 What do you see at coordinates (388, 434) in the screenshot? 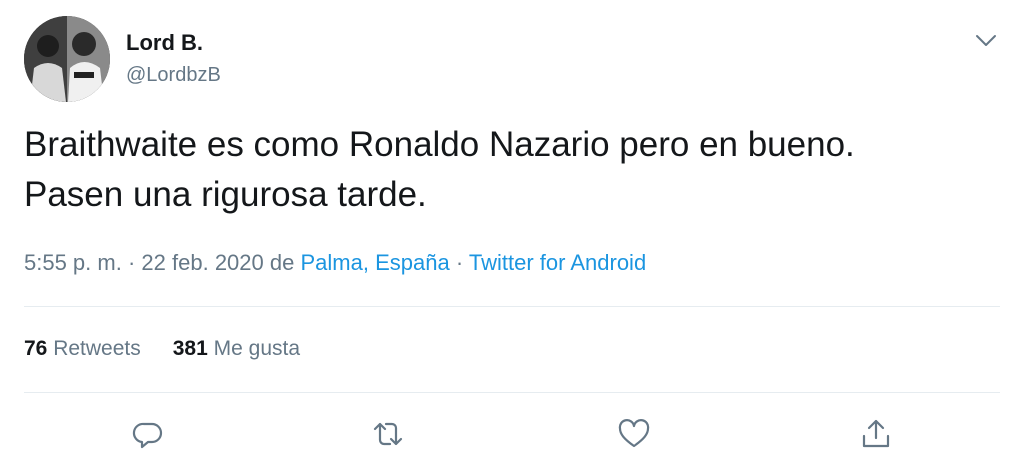
I see `retweet-icon` at bounding box center [388, 434].